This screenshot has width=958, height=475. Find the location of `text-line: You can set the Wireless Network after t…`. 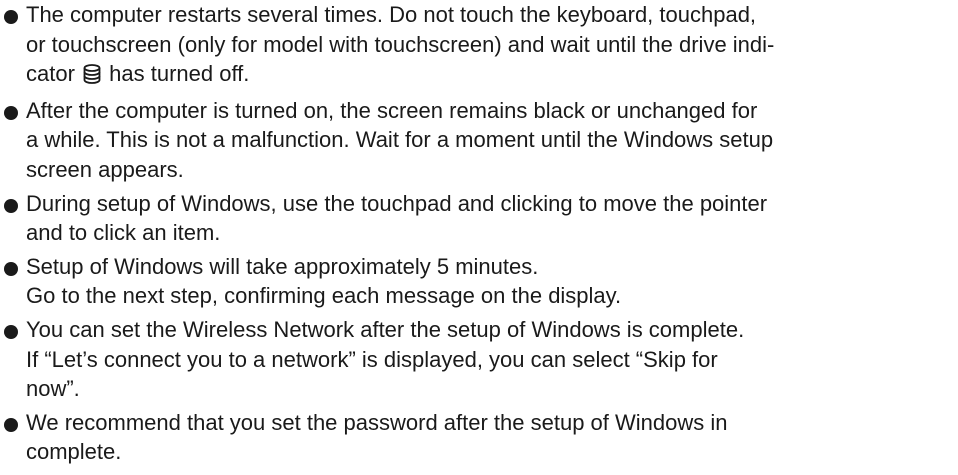

text-line: You can set the Wireless Network after t… is located at coordinates (385, 329).